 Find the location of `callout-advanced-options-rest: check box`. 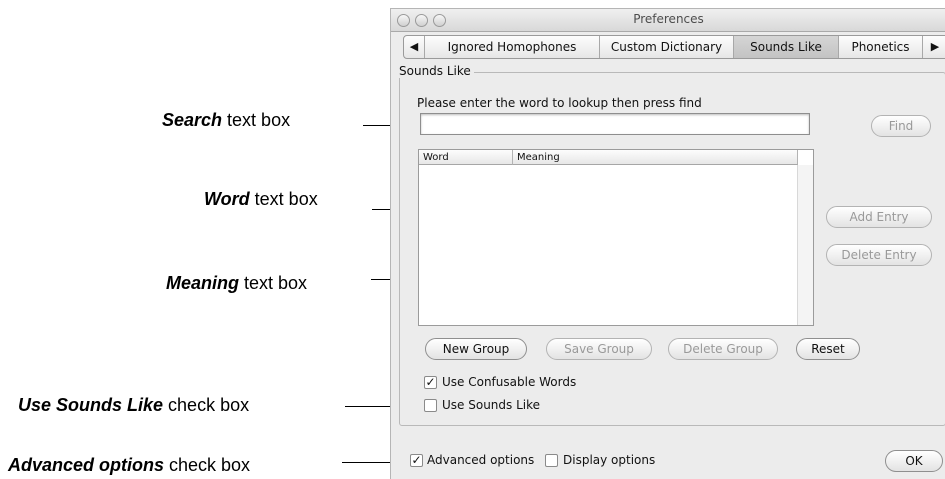

callout-advanced-options-rest: check box is located at coordinates (207, 465).